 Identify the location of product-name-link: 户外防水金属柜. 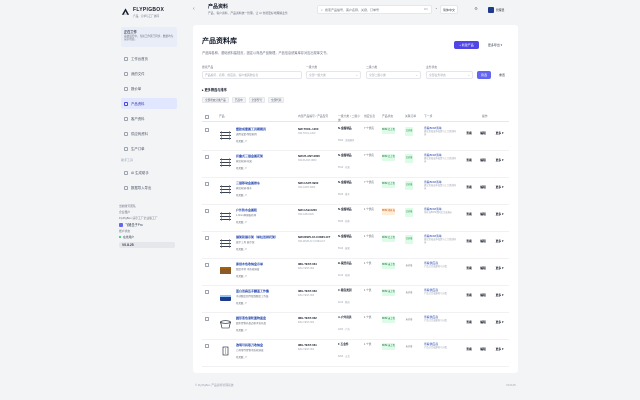
(266, 210).